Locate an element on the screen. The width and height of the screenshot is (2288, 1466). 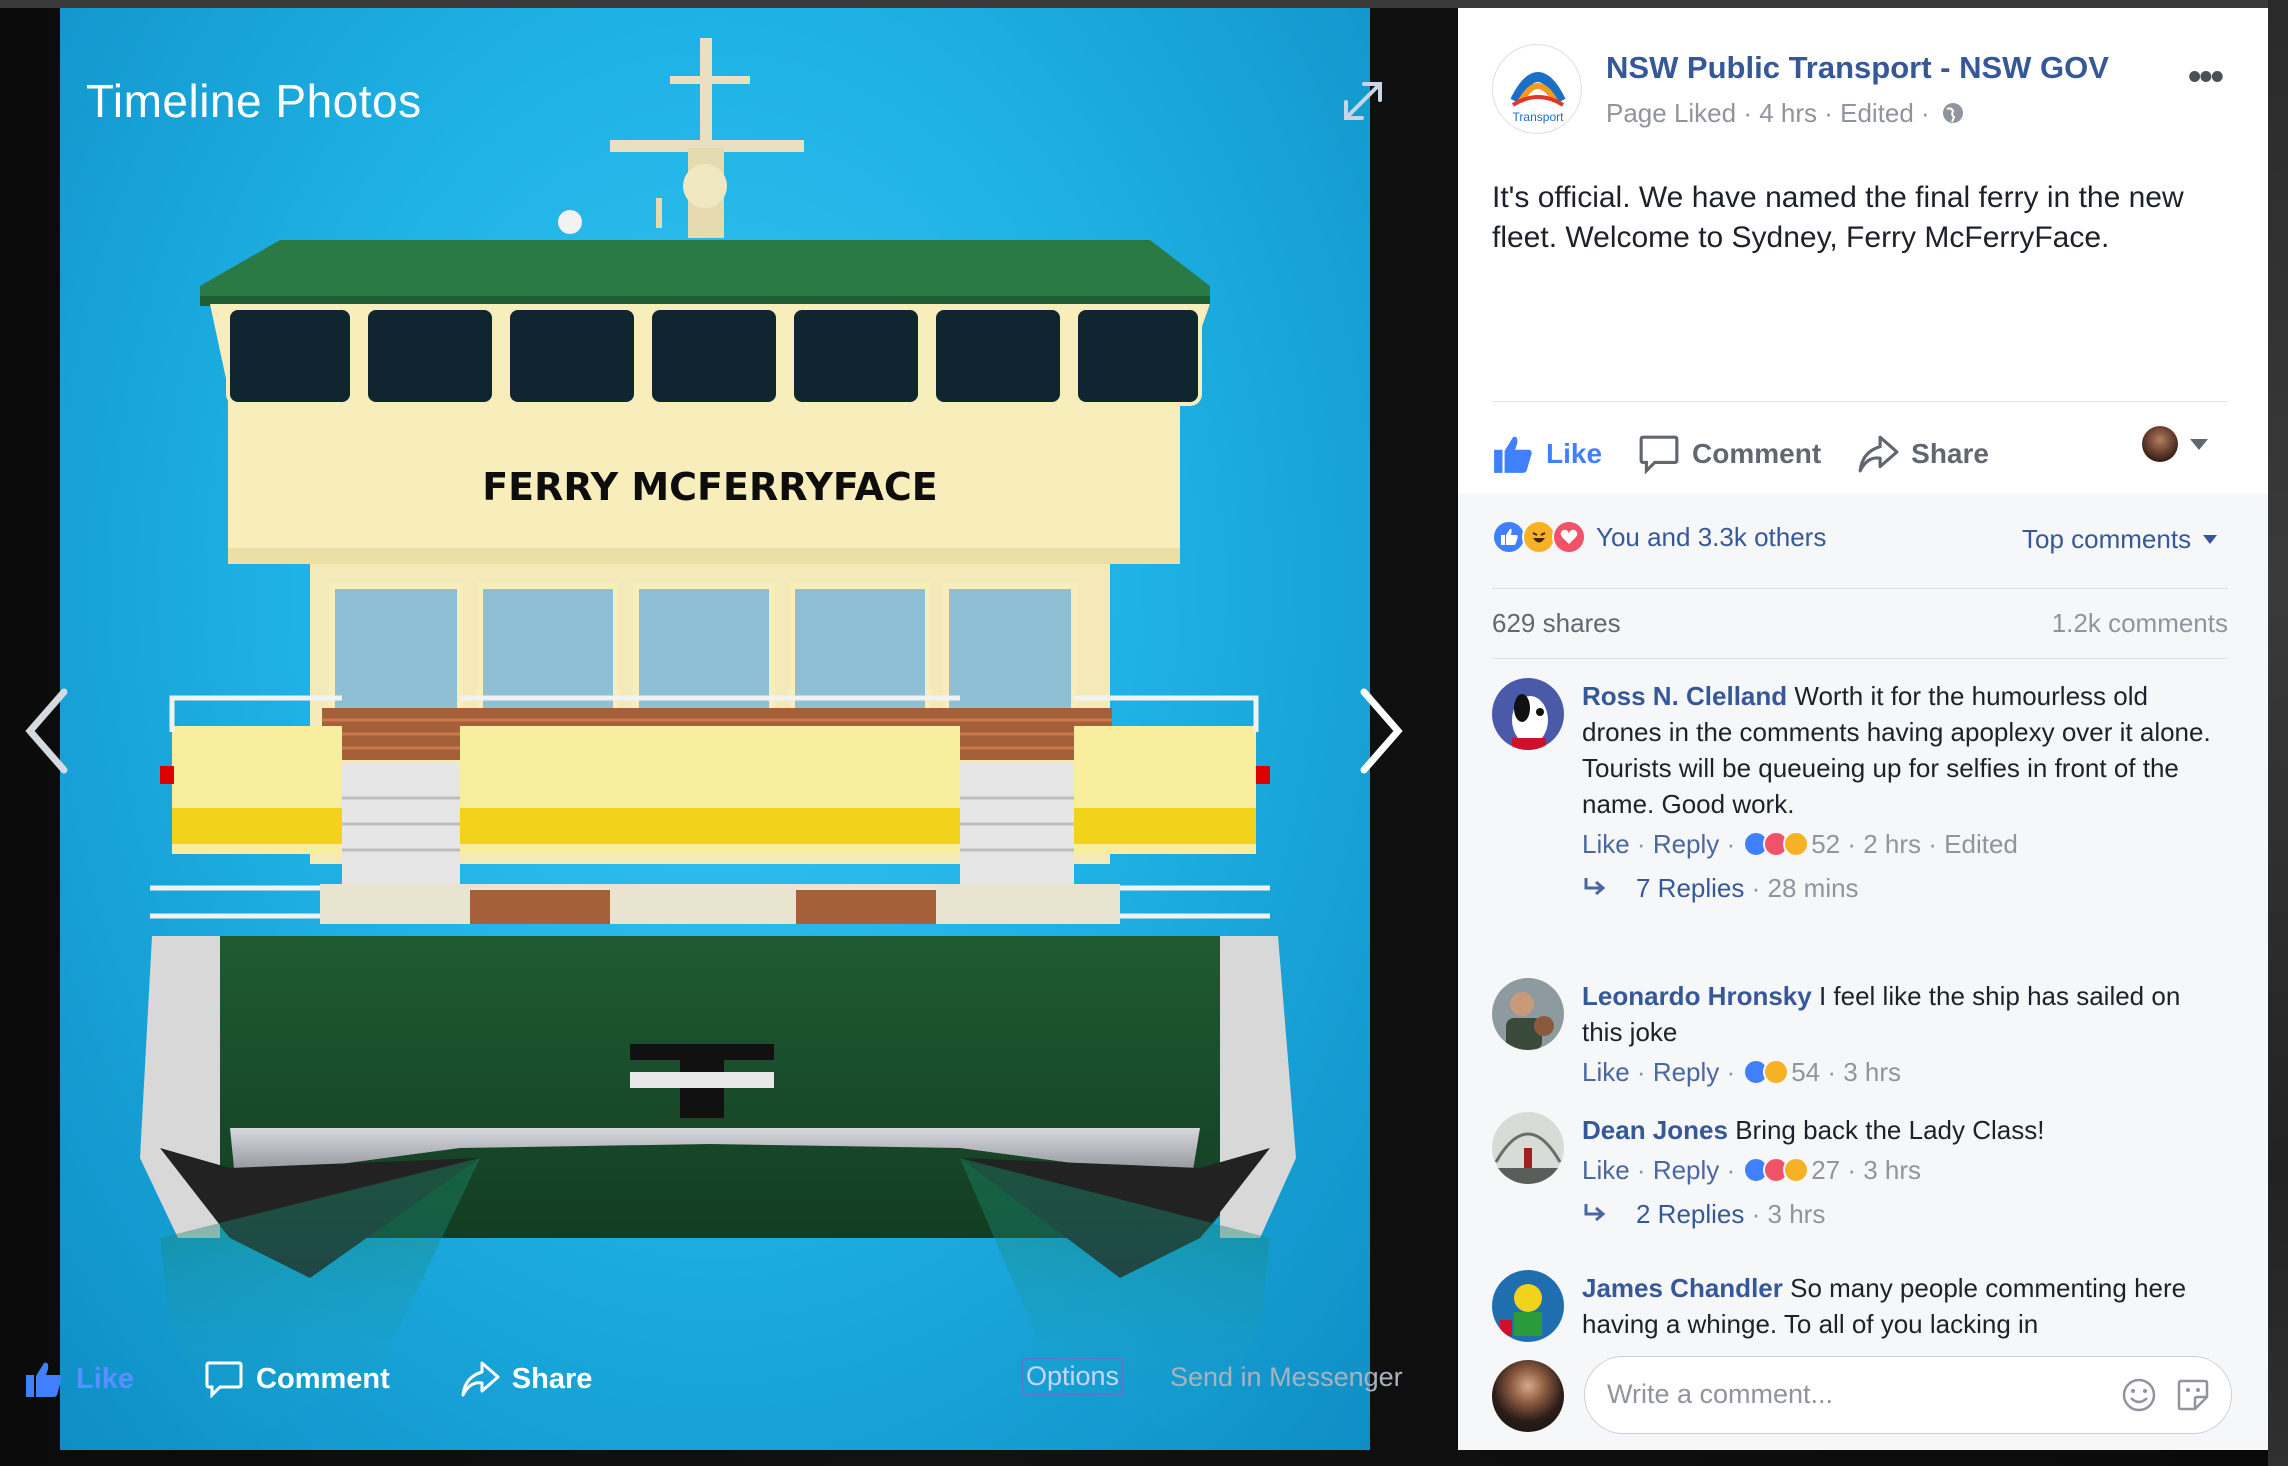
post-share-label: Share is located at coordinates (1950, 453).